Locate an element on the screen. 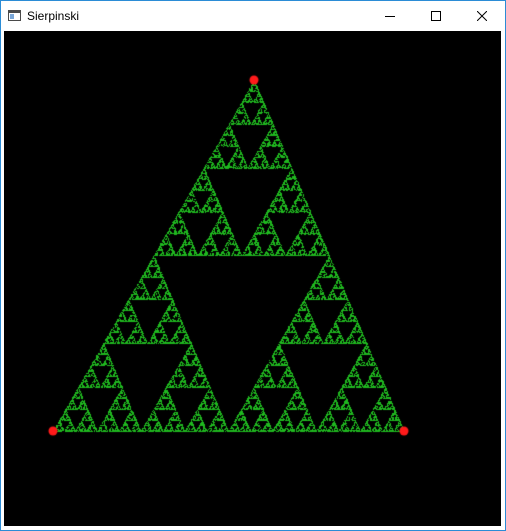 The height and width of the screenshot is (531, 506). close-icon is located at coordinates (482, 16).